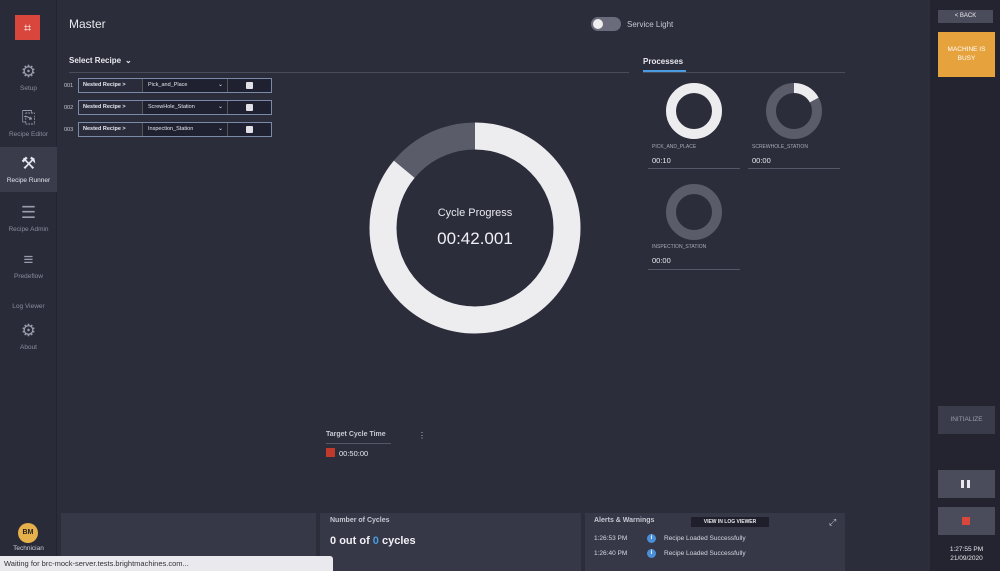 This screenshot has width=1000, height=571. Describe the element at coordinates (28, 134) in the screenshot. I see `nav-label: Recipe Editor` at that location.